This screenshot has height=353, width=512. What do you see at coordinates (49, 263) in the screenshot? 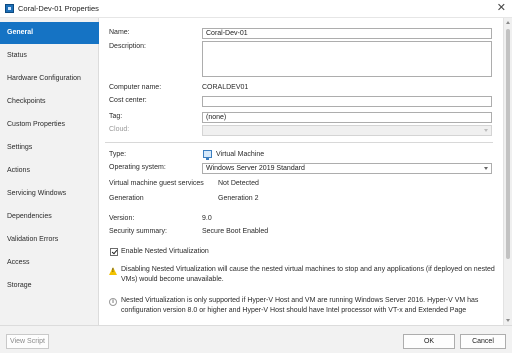
I see `sidebar-item-access: Access` at bounding box center [49, 263].